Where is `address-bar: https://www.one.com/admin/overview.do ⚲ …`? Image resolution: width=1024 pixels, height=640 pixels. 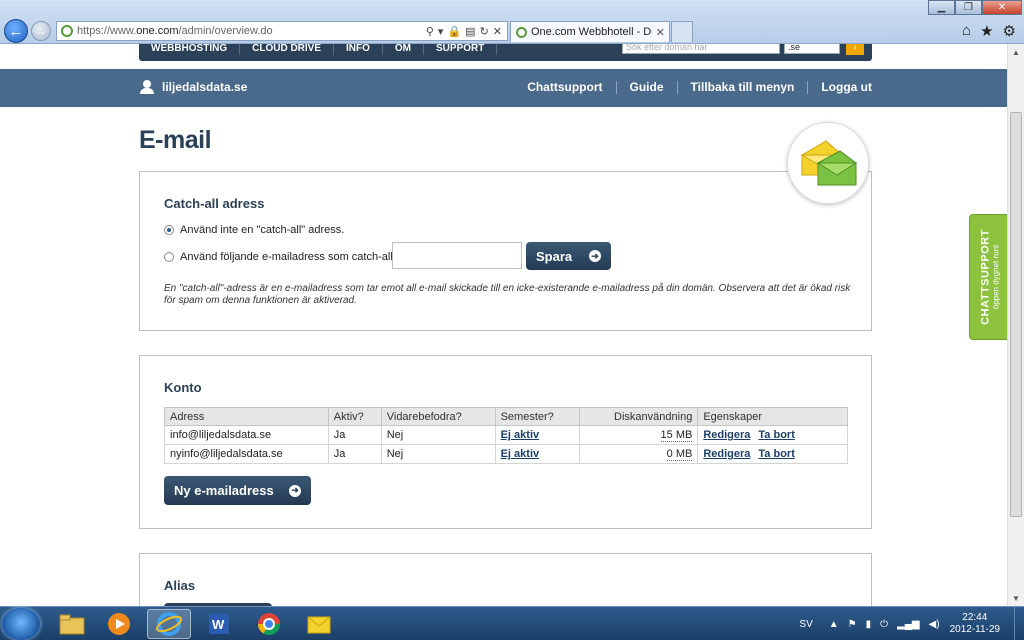
address-bar: https://www.one.com/admin/overview.do ⚲ … is located at coordinates (282, 31).